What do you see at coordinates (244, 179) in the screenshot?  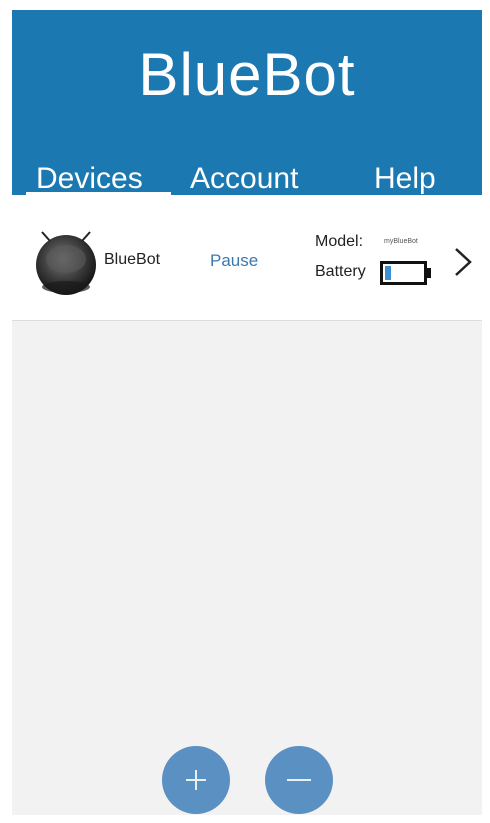 I see `tab-account: Account` at bounding box center [244, 179].